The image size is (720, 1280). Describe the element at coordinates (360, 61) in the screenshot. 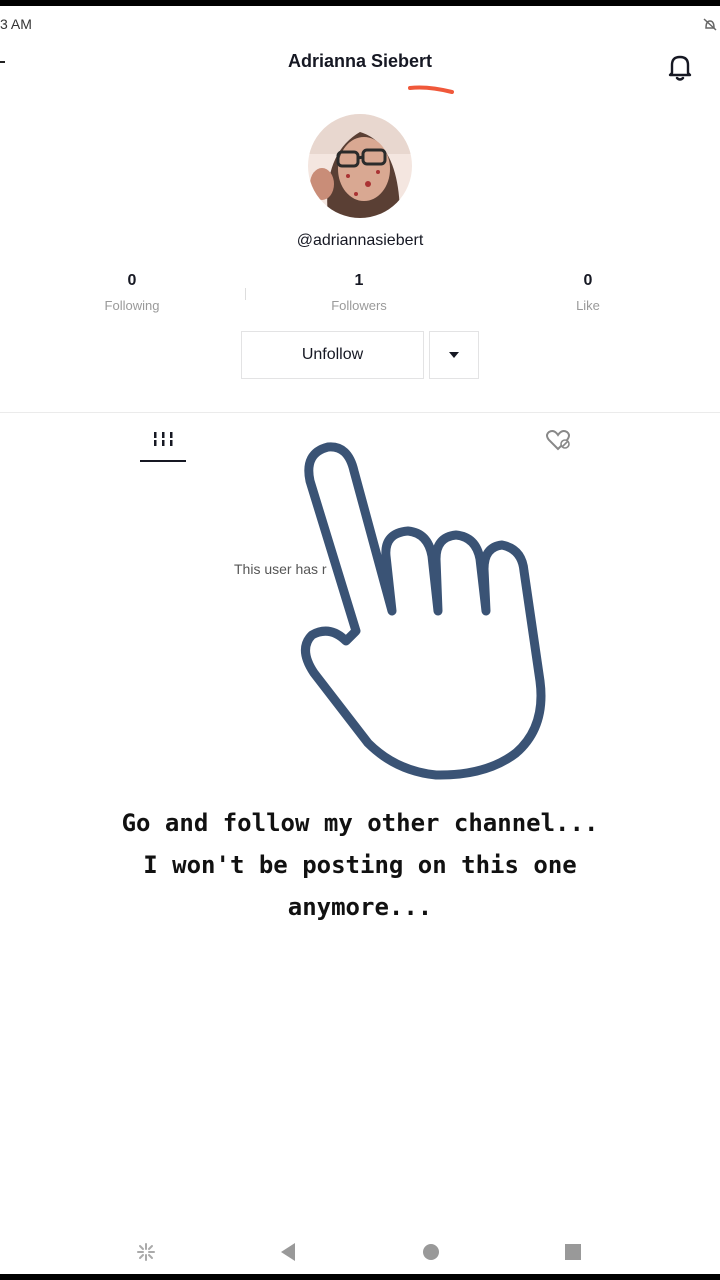

I see `page-title: Adrianna Siebert` at that location.